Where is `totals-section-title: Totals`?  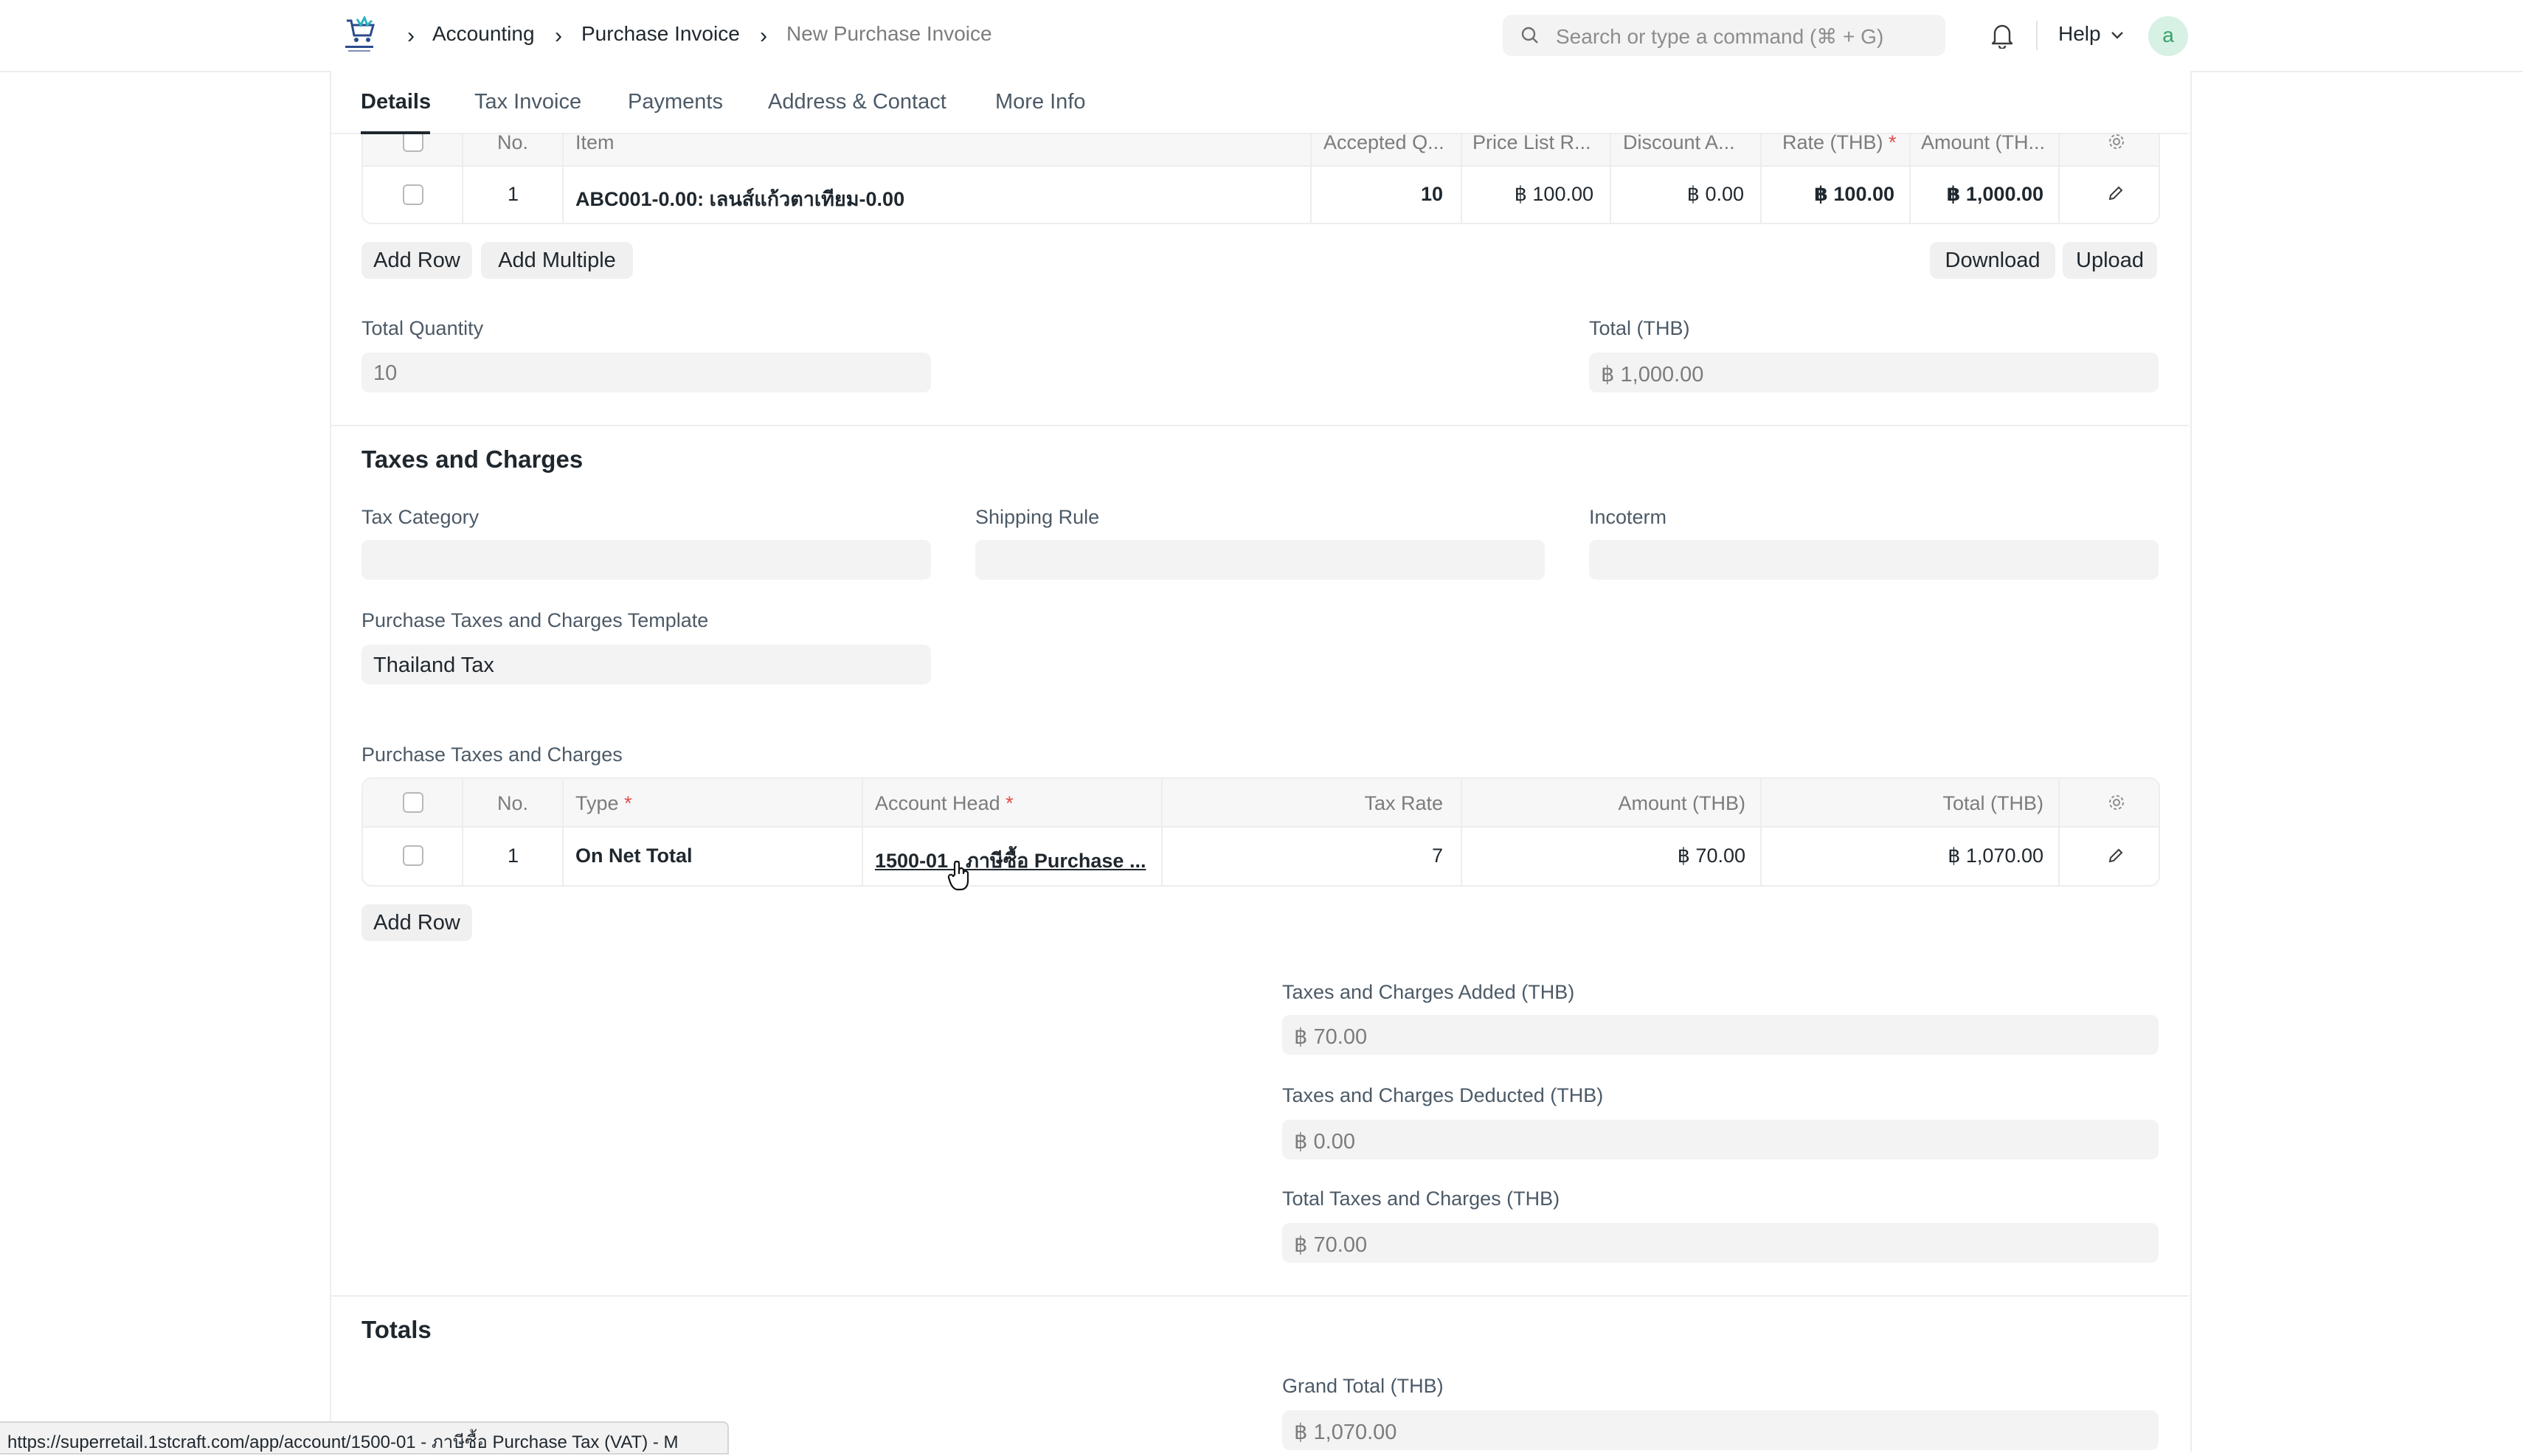 totals-section-title: Totals is located at coordinates (396, 1330).